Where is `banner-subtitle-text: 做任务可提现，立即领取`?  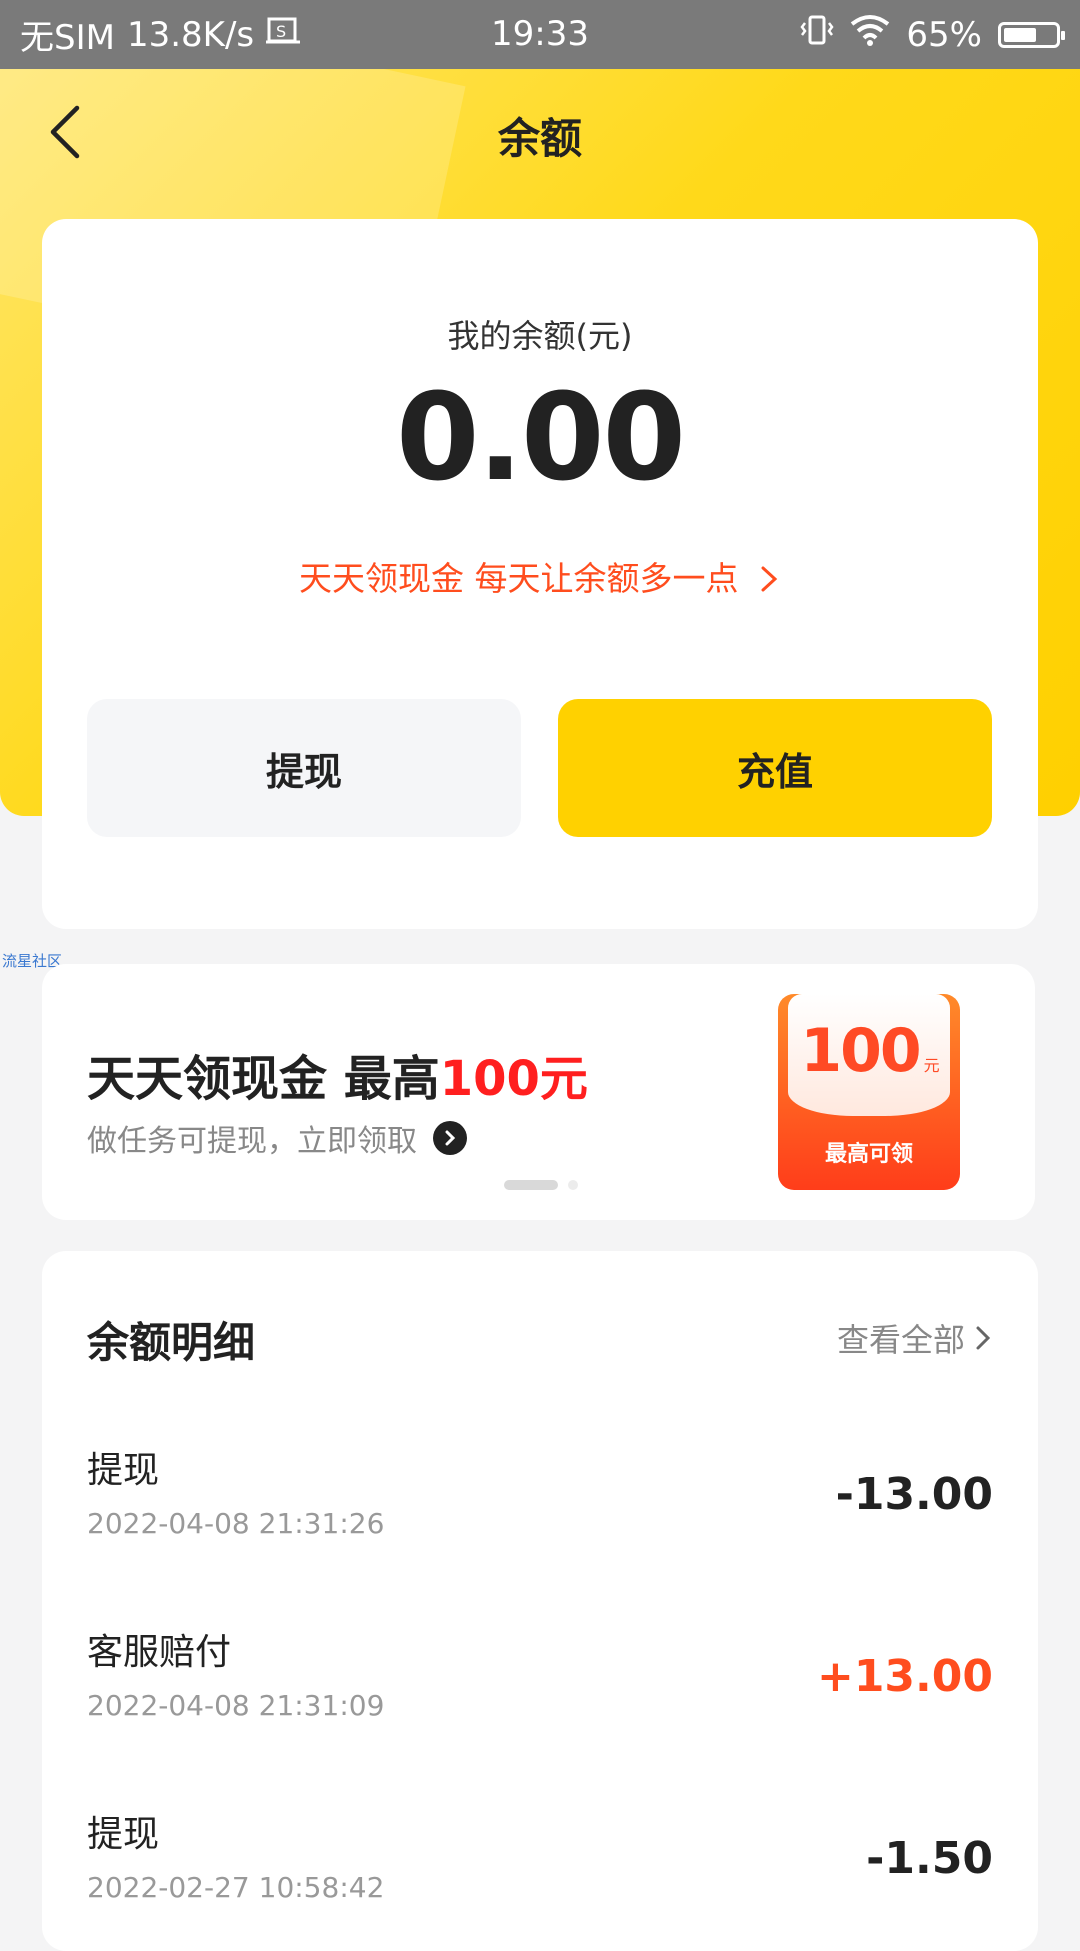
banner-subtitle-text: 做任务可提现，立即领取 is located at coordinates (252, 1141).